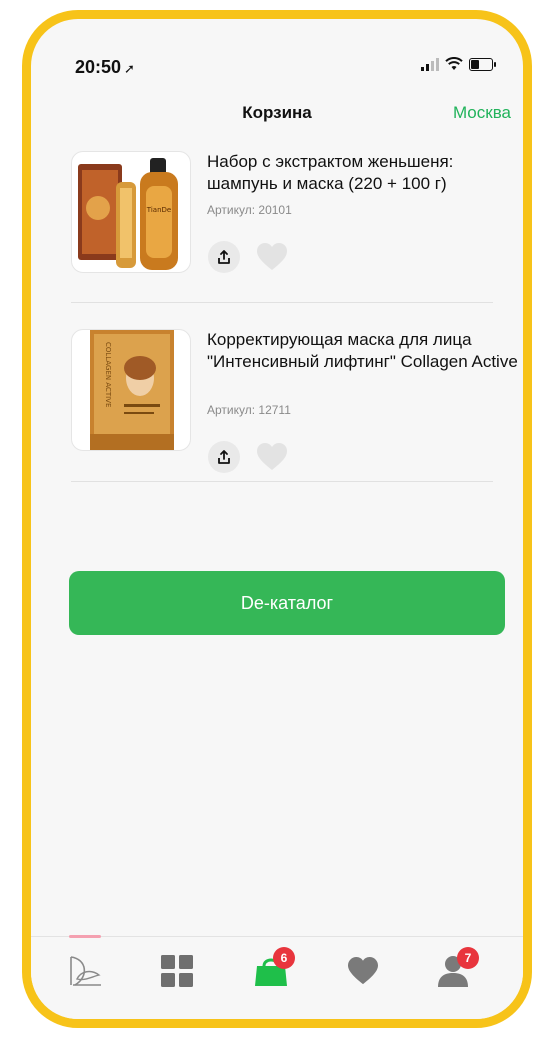  I want to click on page-title: Корзина, so click(277, 112).